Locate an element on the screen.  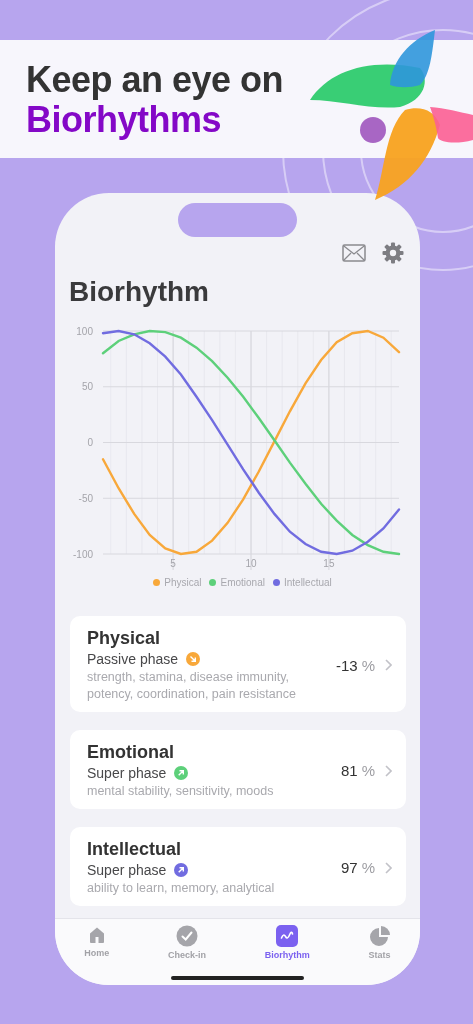
x-tick-label: 15 is located at coordinates (329, 563).